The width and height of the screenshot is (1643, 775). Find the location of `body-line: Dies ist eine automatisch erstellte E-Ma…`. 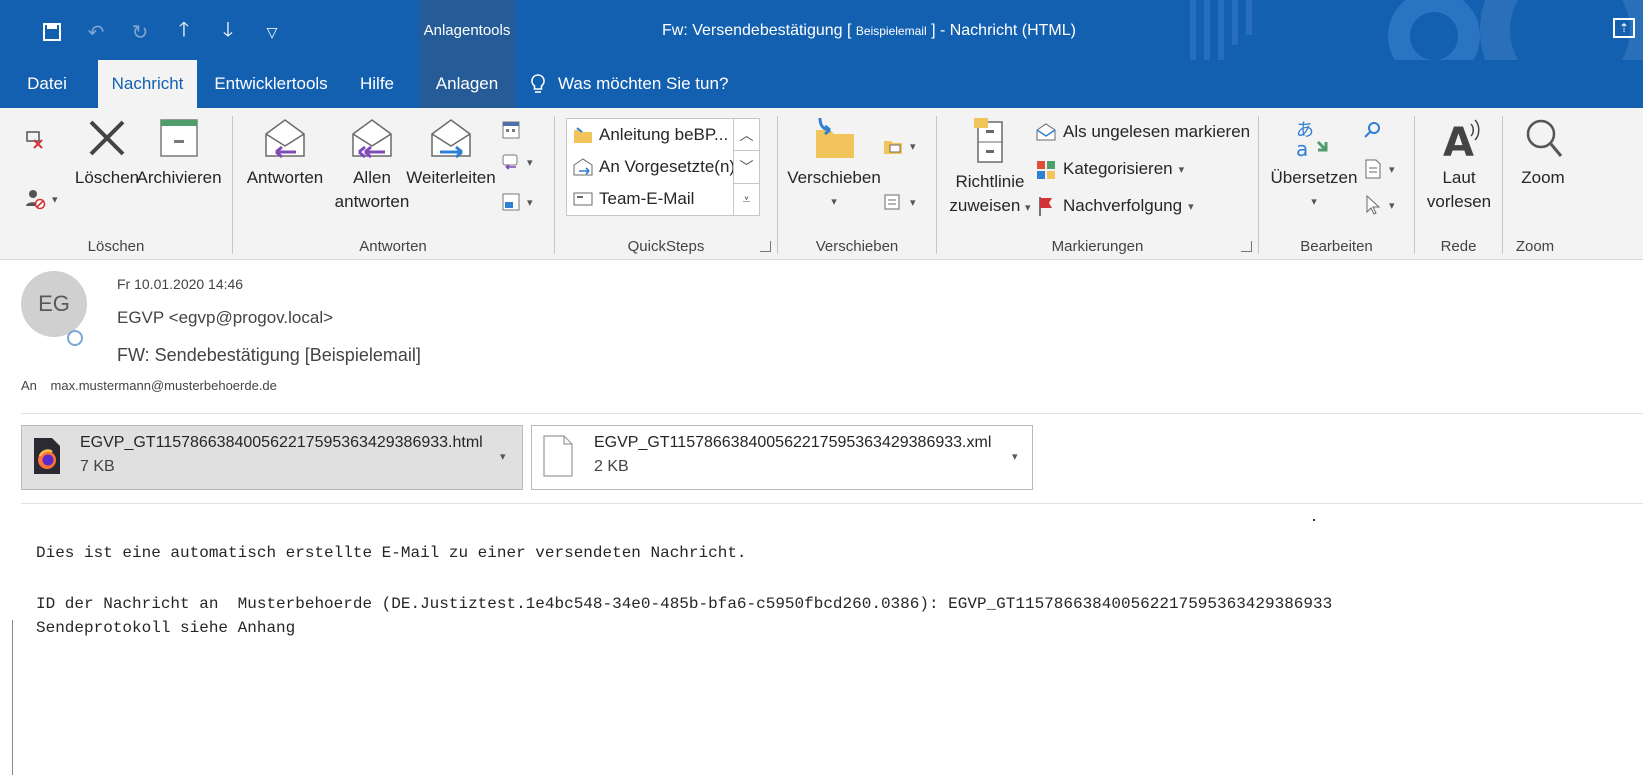

body-line: Dies ist eine automatisch erstellte E-Ma… is located at coordinates (391, 553).